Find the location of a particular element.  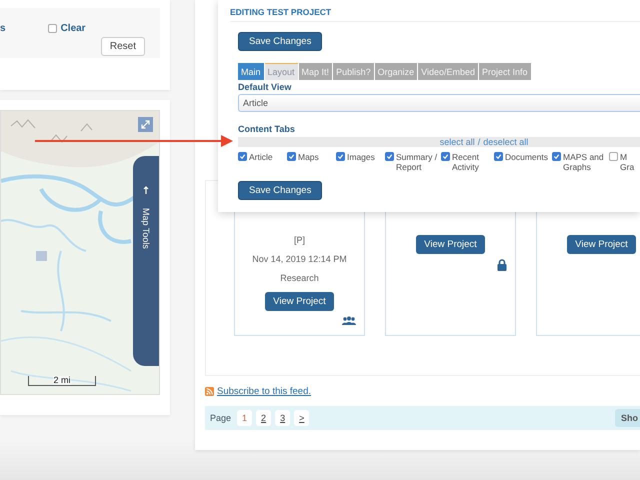

map-tools-tab: Map Tools is located at coordinates (146, 261).